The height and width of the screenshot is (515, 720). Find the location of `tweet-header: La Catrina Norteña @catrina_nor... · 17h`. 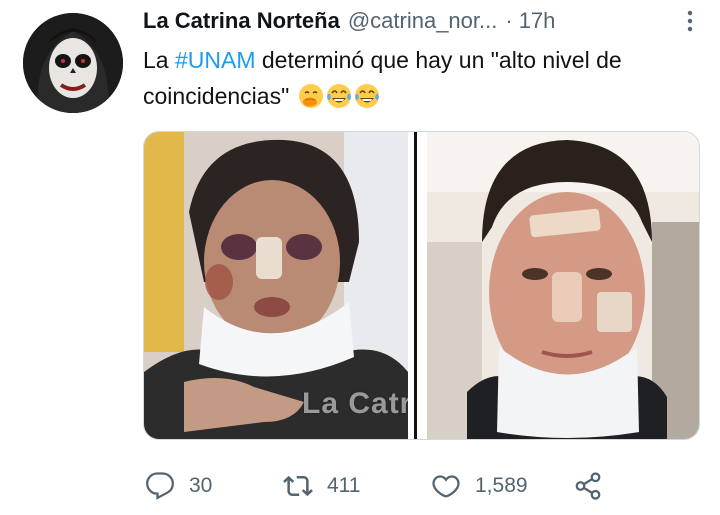

tweet-header: La Catrina Norteña @catrina_nor... · 17h is located at coordinates (421, 21).